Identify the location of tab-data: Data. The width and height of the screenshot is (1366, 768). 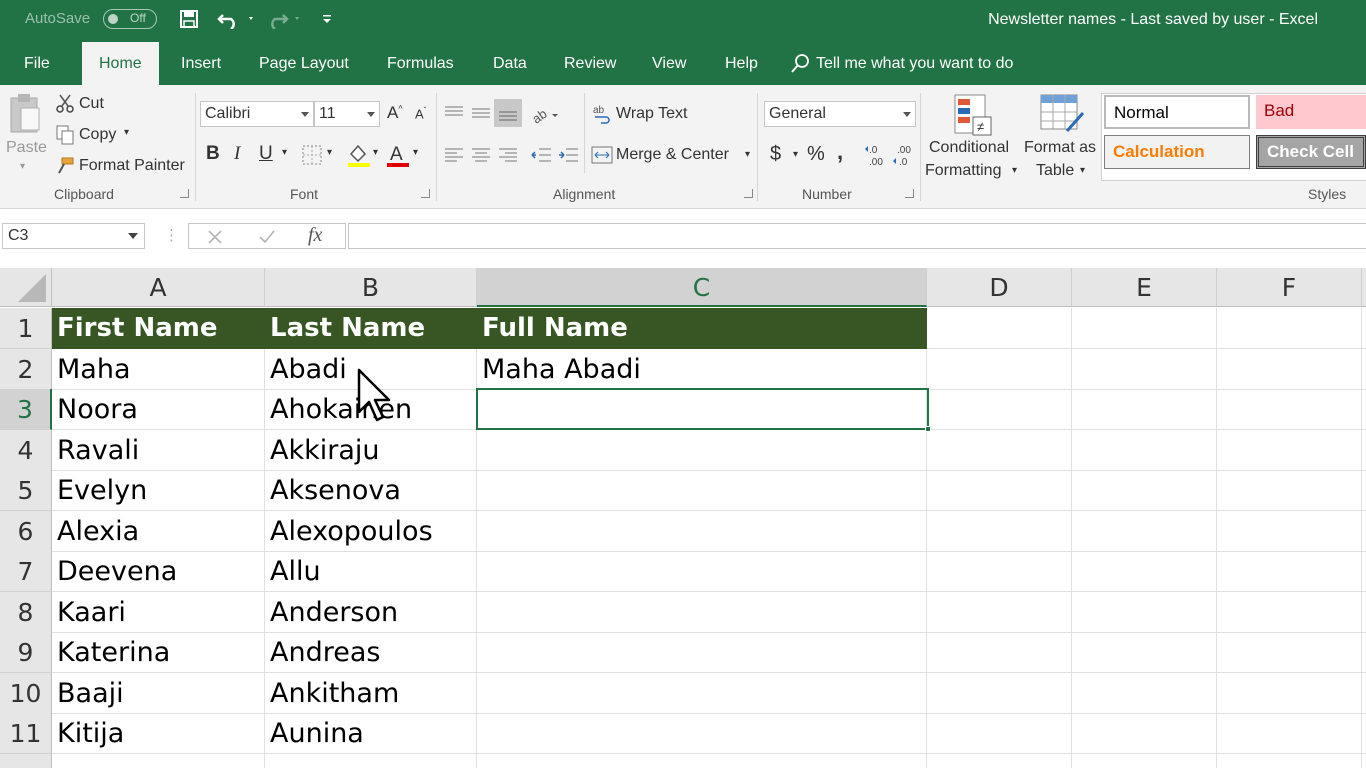
(510, 63).